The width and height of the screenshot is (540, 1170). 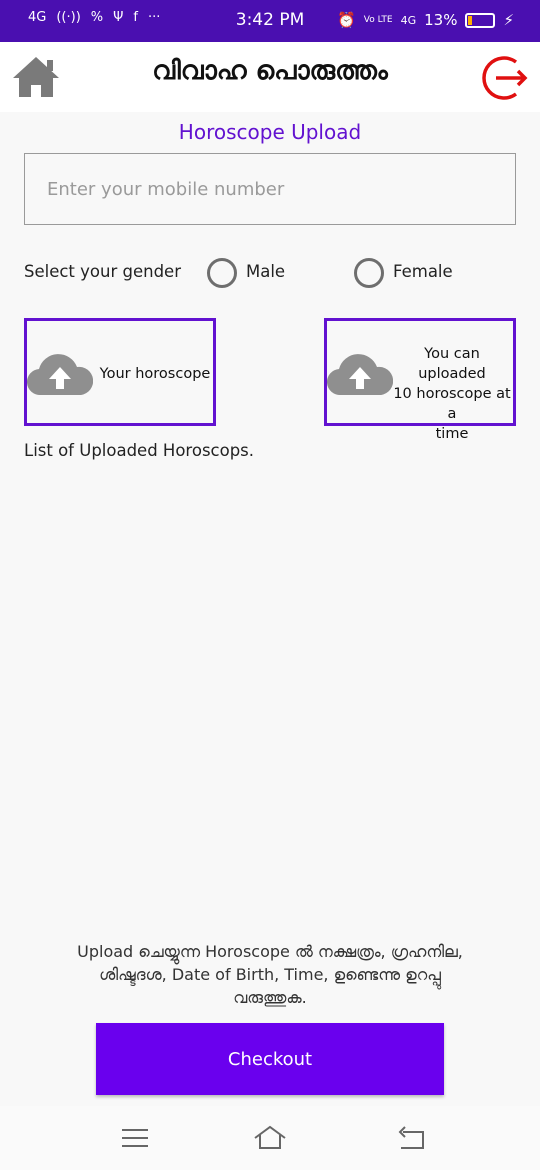 What do you see at coordinates (480, 20) in the screenshot?
I see `battery-icon` at bounding box center [480, 20].